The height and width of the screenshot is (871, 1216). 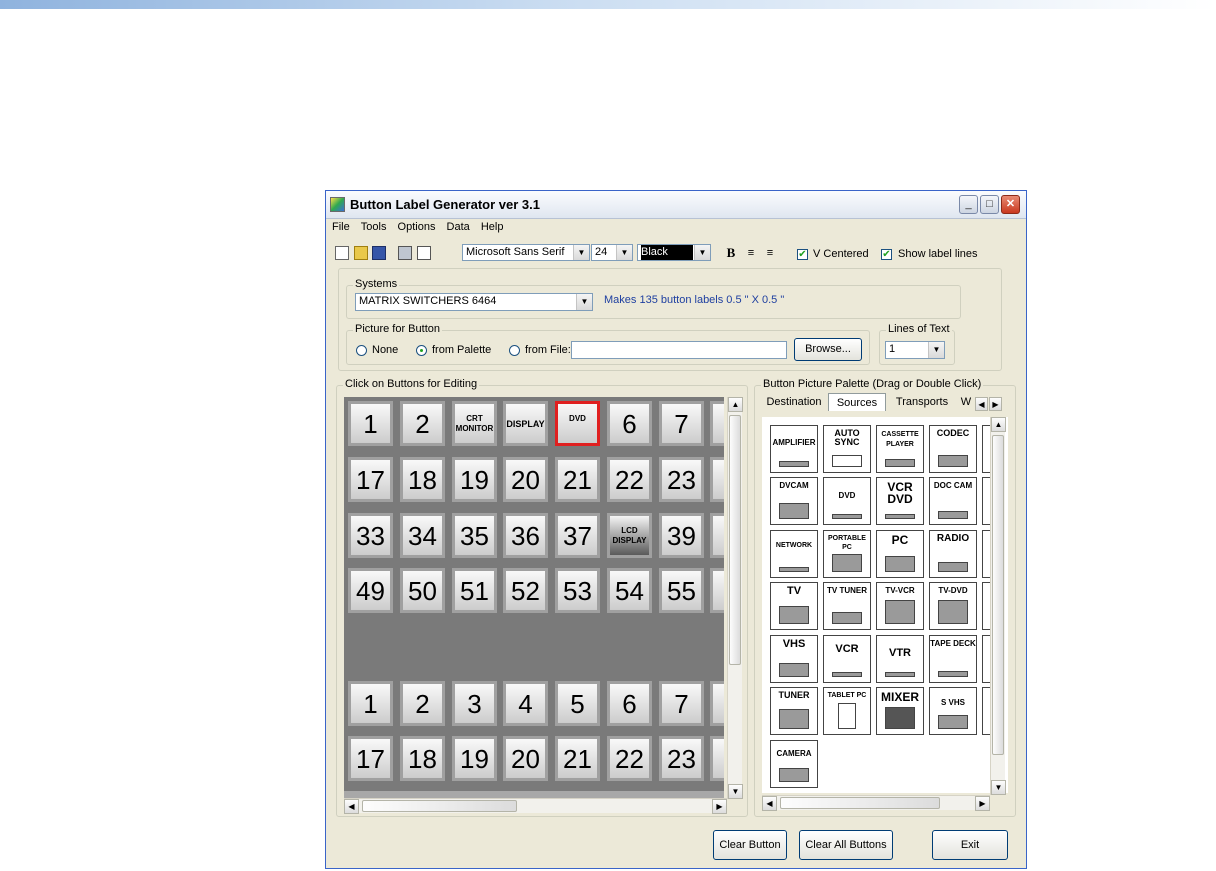 I want to click on label-button: 23, so click(x=681, y=479).